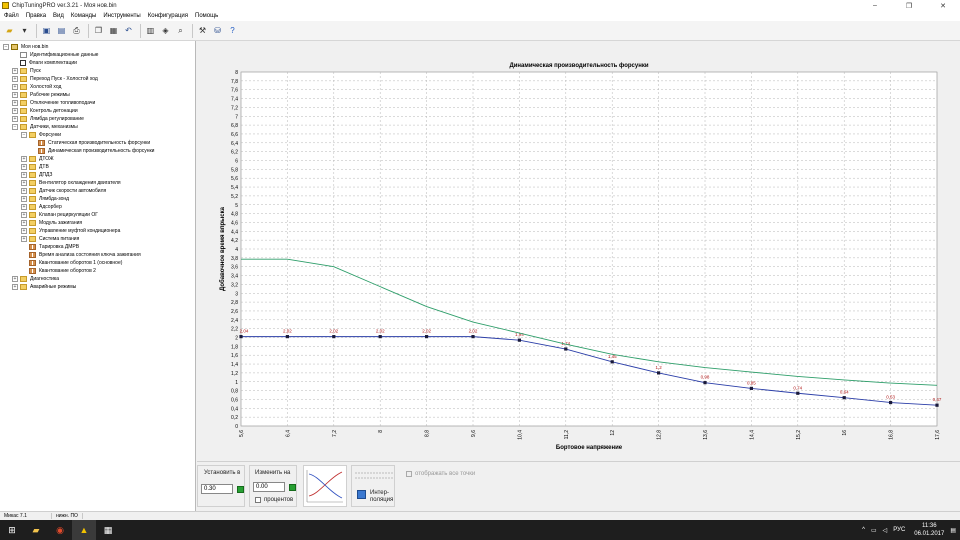 Image resolution: width=960 pixels, height=540 pixels. What do you see at coordinates (51, 223) in the screenshot?
I see `tree-item: + Модуль зажигания` at bounding box center [51, 223].